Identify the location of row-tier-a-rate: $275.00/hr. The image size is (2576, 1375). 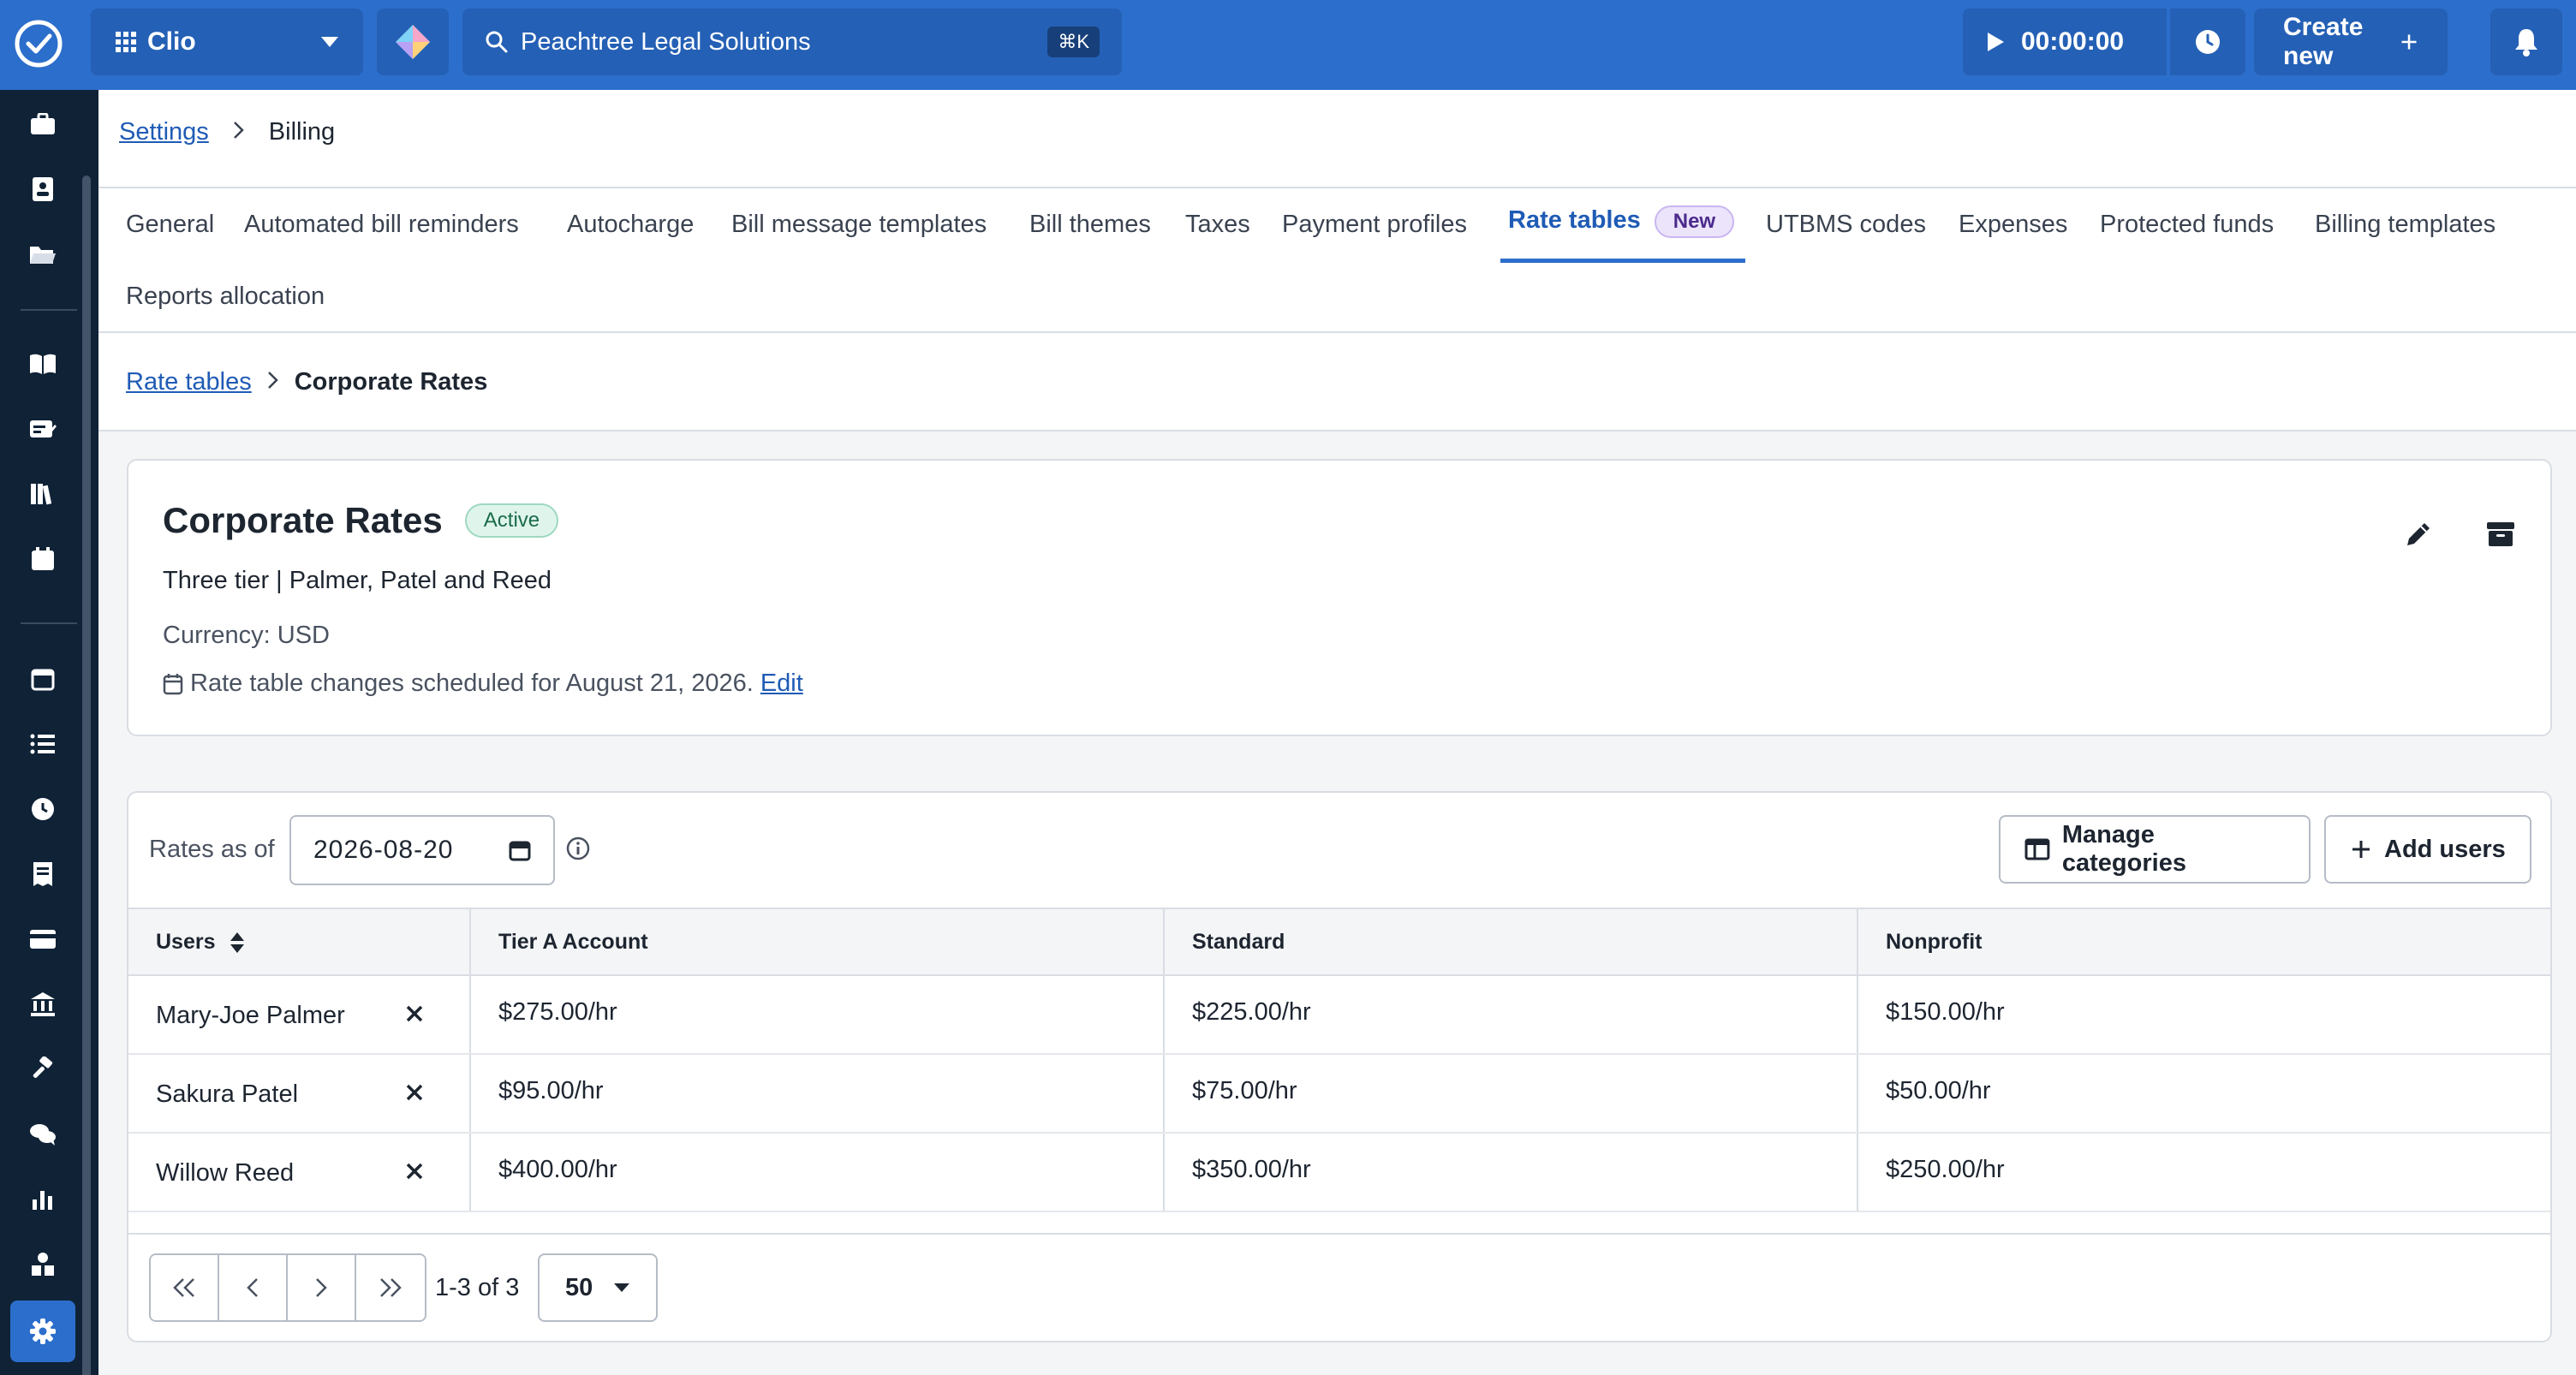
(558, 1012).